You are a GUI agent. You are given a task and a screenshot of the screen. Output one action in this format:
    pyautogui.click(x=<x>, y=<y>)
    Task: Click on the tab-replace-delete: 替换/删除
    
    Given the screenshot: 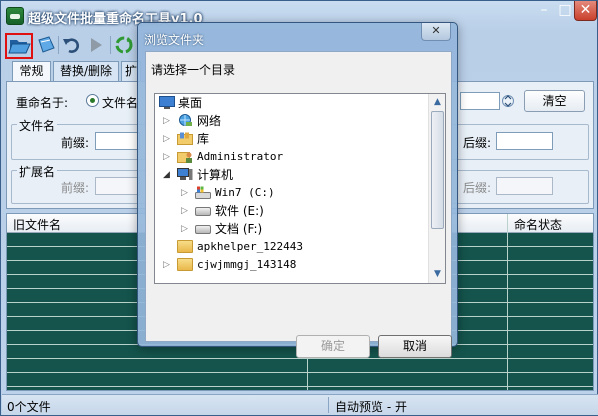 What is the action you would take?
    pyautogui.click(x=86, y=71)
    